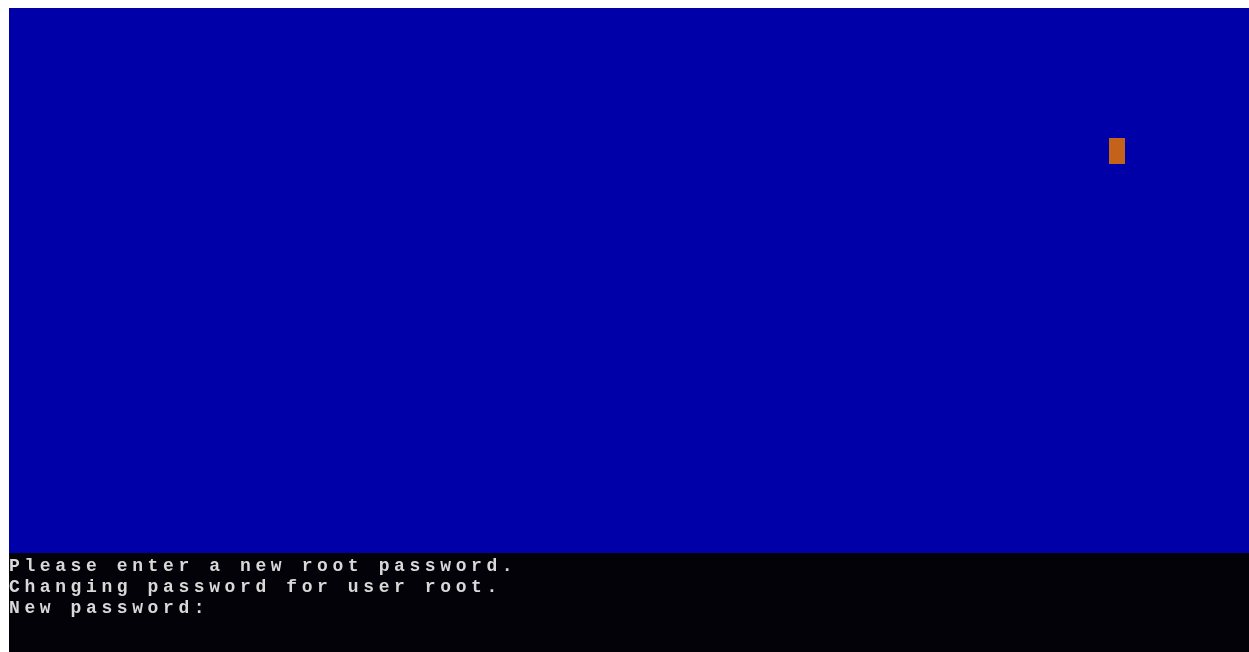 The image size is (1249, 652). Describe the element at coordinates (263, 566) in the screenshot. I see `console-line: Please enter a new root password.` at that location.